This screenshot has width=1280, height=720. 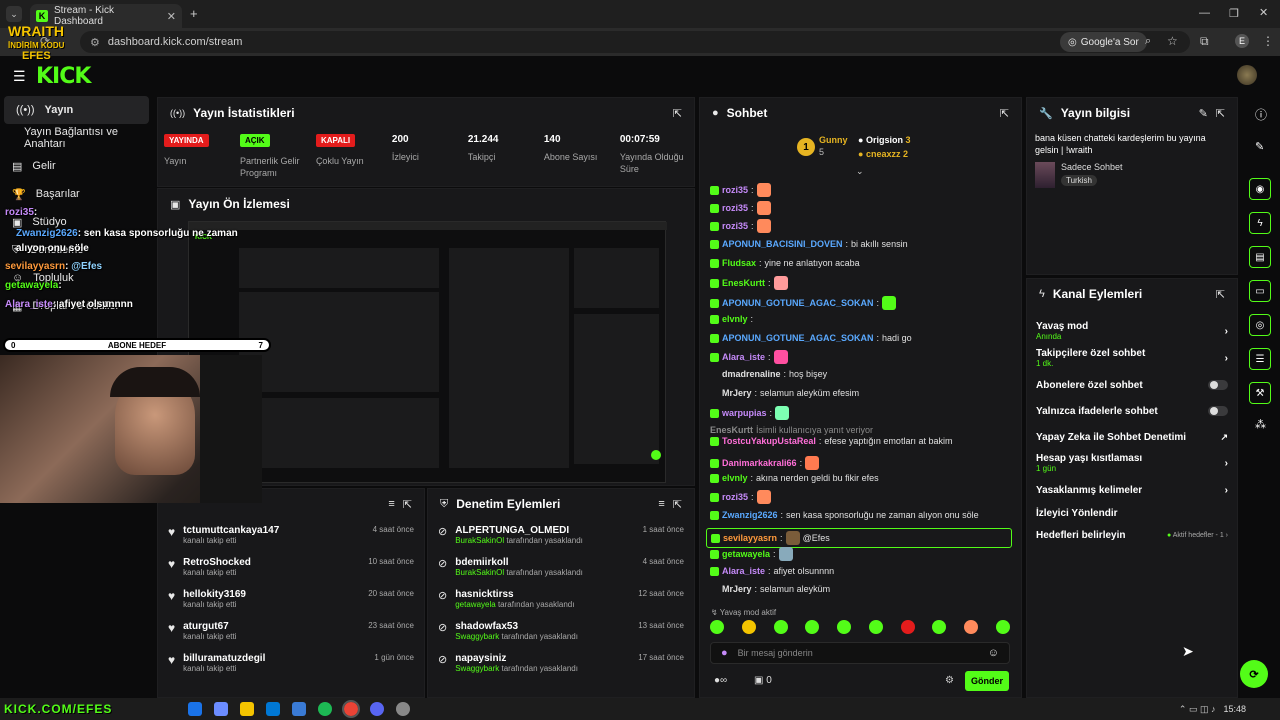 What do you see at coordinates (884, 140) in the screenshot?
I see `top-gifter-second: ● Origsion 3` at bounding box center [884, 140].